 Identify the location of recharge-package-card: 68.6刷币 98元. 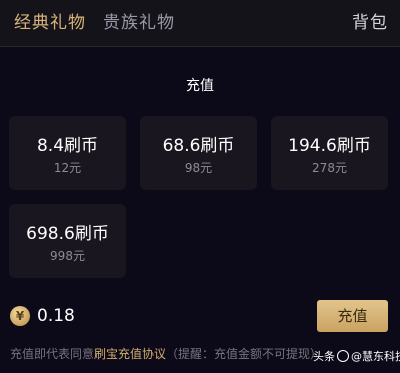
(198, 153).